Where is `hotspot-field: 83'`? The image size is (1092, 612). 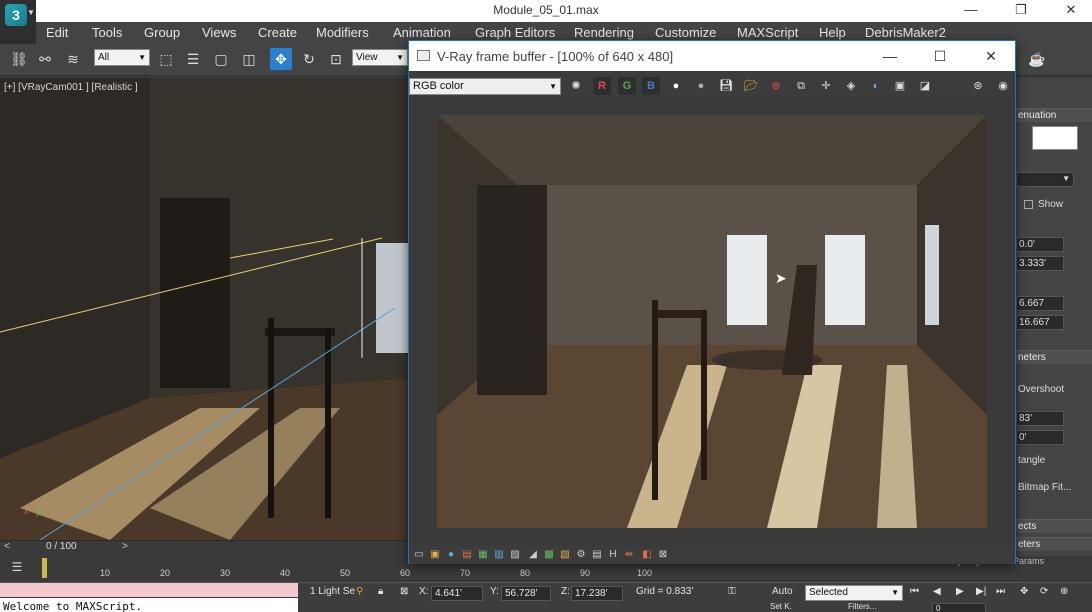 hotspot-field: 83' is located at coordinates (1040, 418).